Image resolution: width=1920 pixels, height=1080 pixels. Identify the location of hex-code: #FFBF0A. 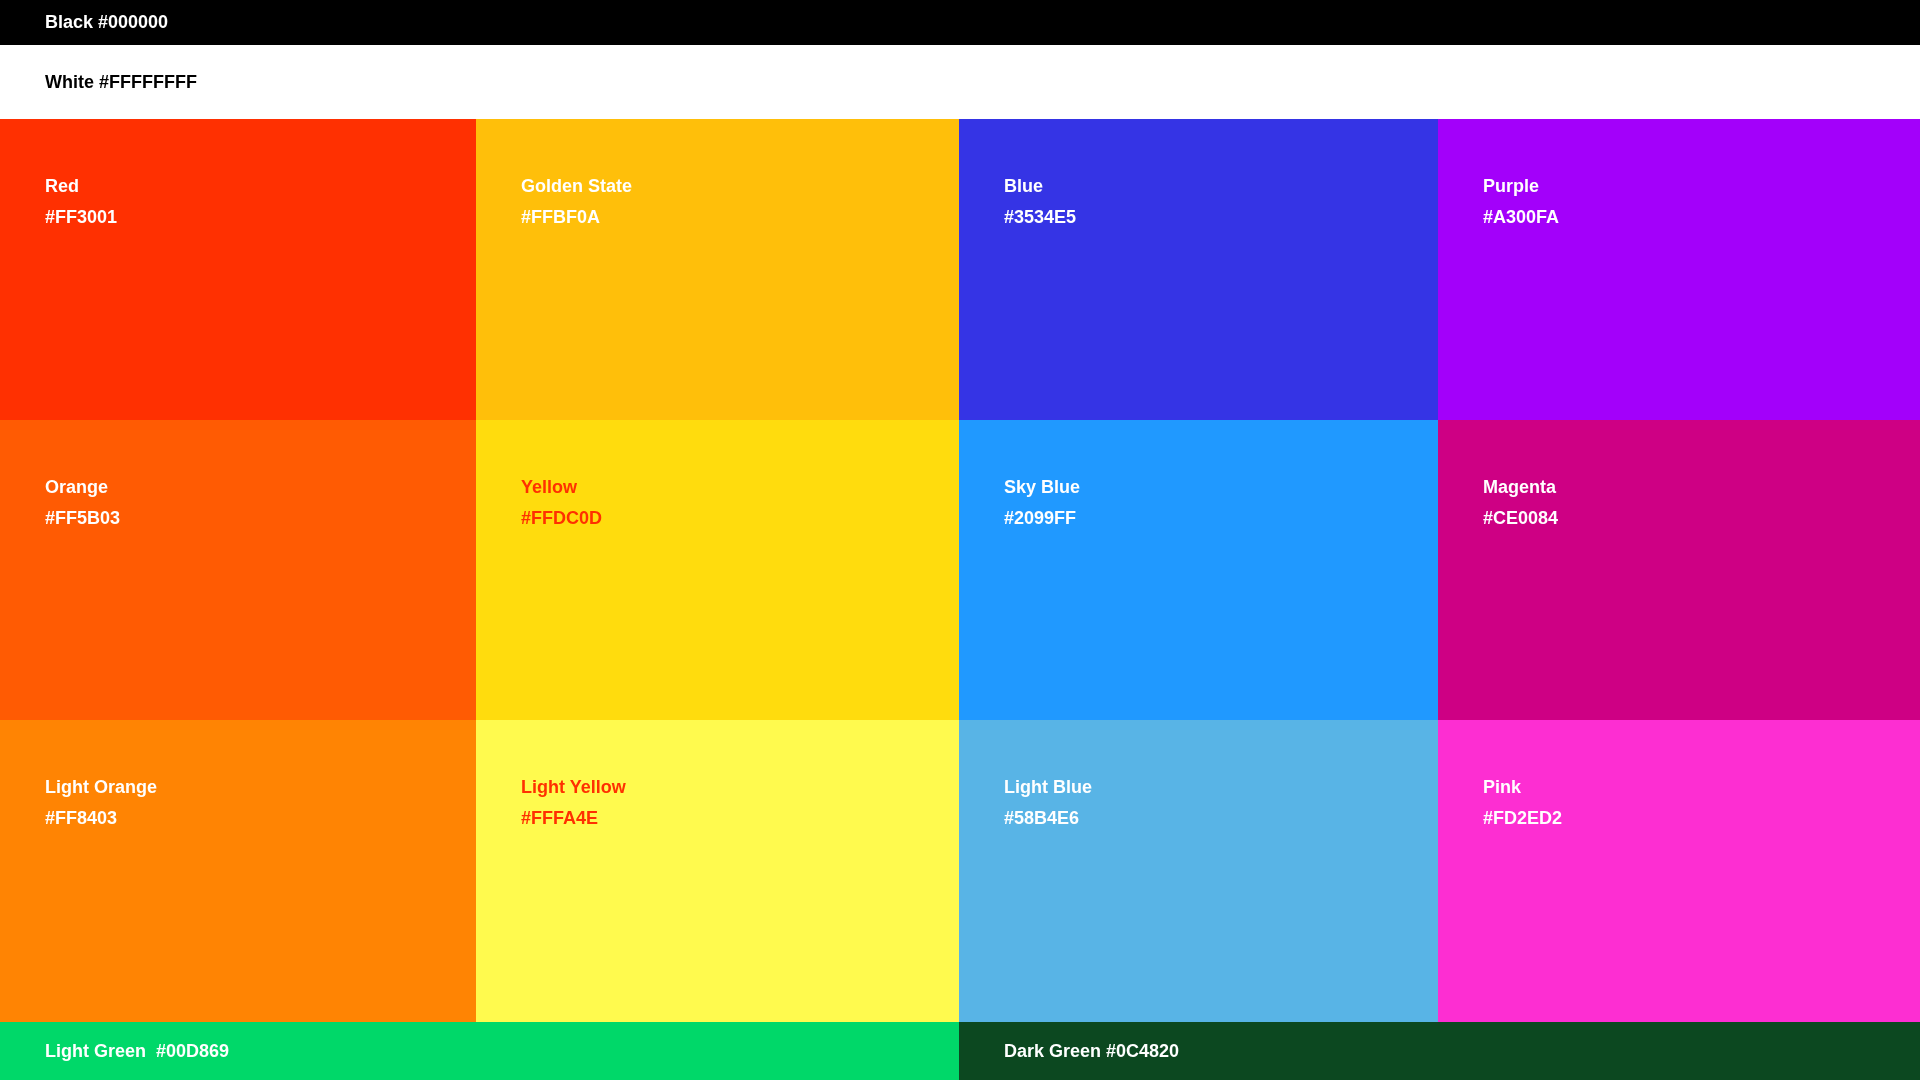
(560, 217).